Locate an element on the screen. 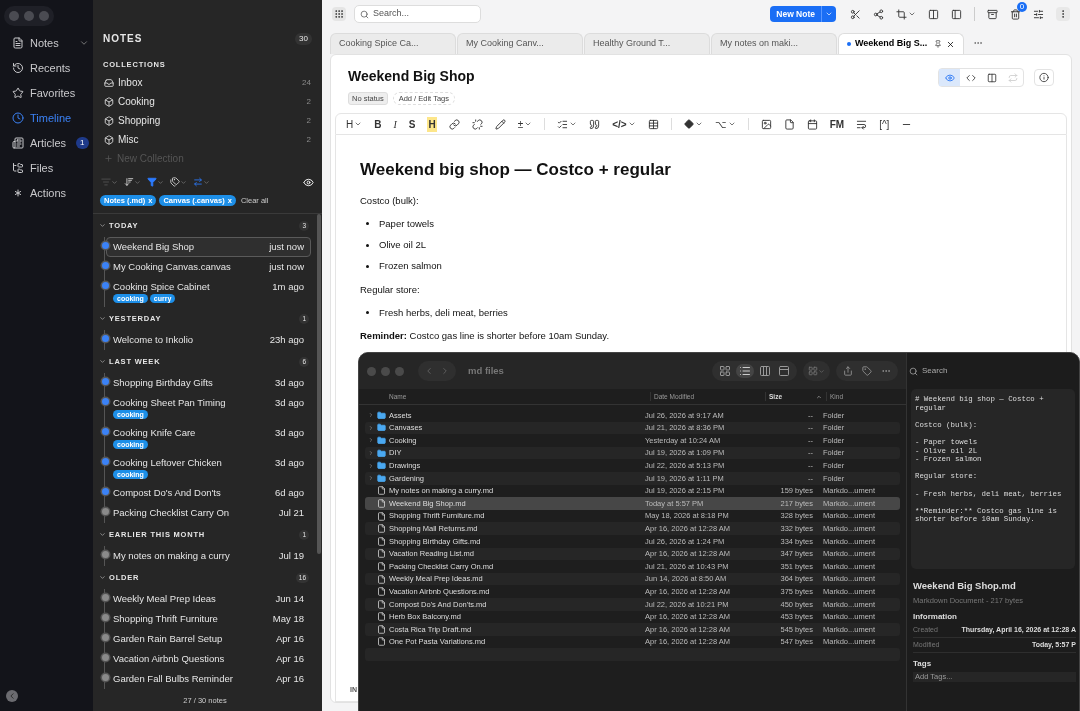  note-item: Compost Do's And Don'ts 6d ago is located at coordinates (208, 492).